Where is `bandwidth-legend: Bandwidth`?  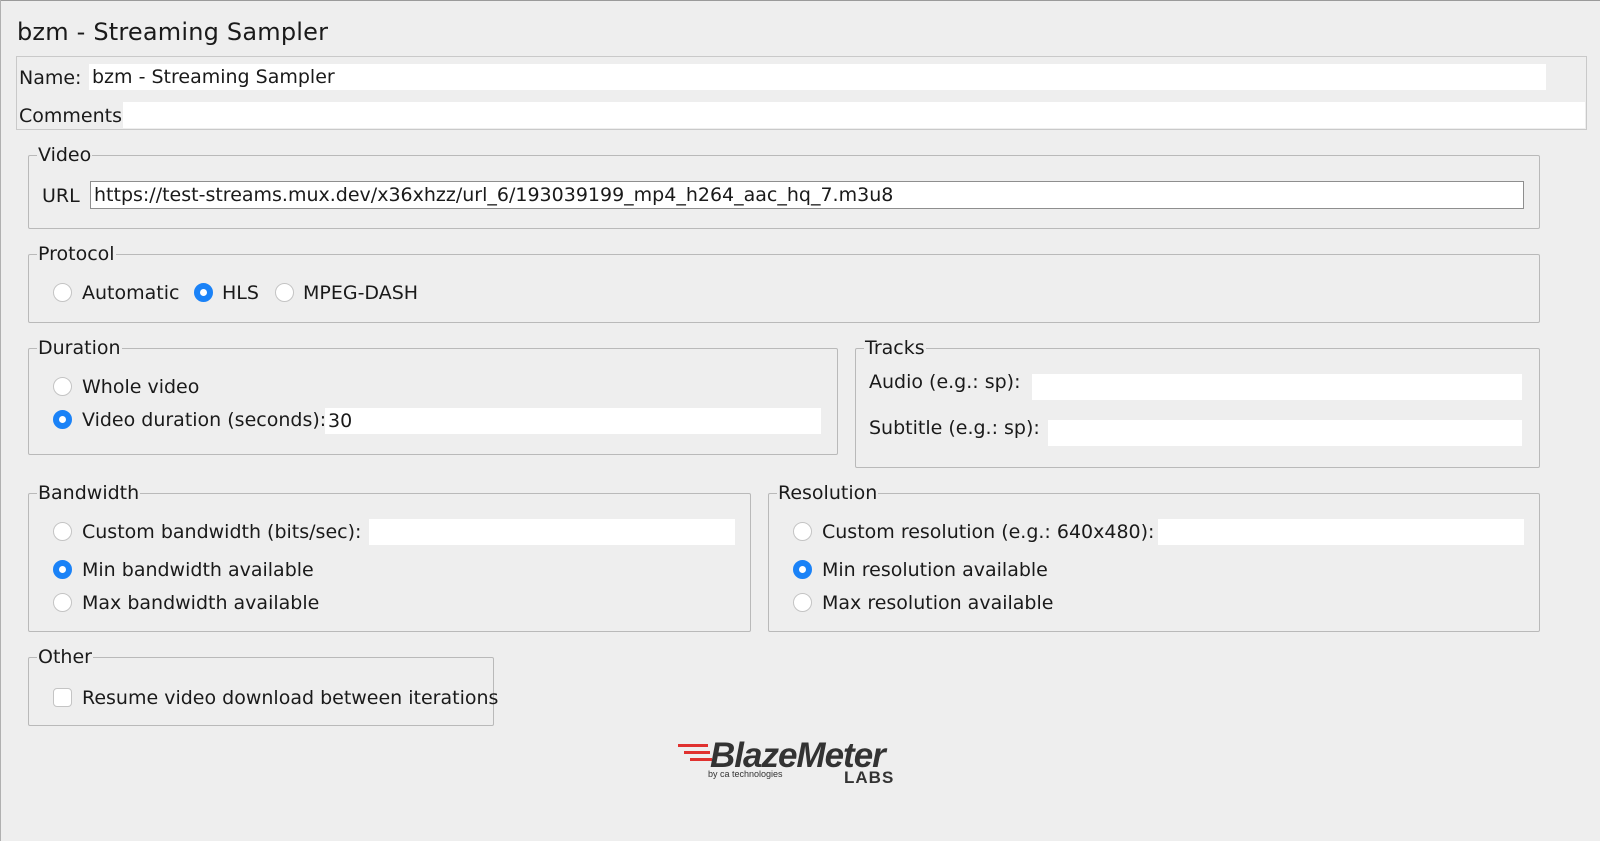
bandwidth-legend: Bandwidth is located at coordinates (89, 493).